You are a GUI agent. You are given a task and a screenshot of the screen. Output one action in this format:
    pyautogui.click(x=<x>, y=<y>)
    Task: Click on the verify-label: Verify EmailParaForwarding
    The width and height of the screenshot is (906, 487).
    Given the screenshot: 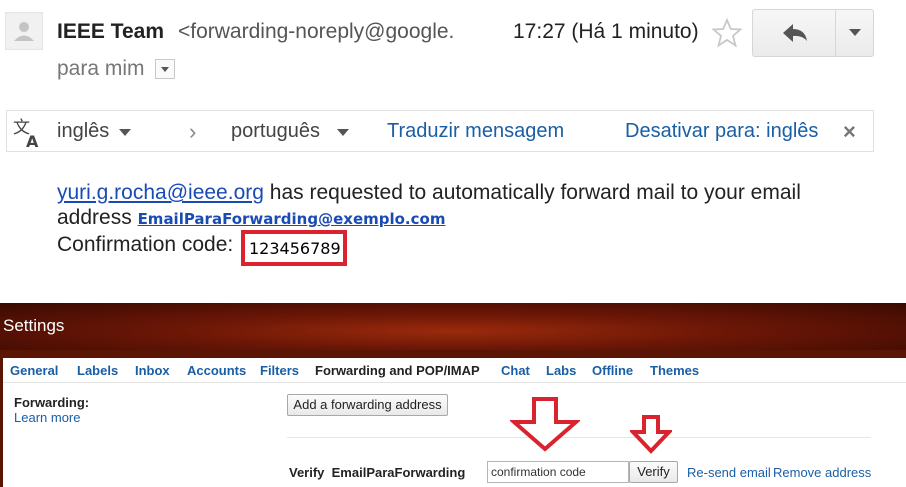 What is the action you would take?
    pyautogui.click(x=377, y=472)
    